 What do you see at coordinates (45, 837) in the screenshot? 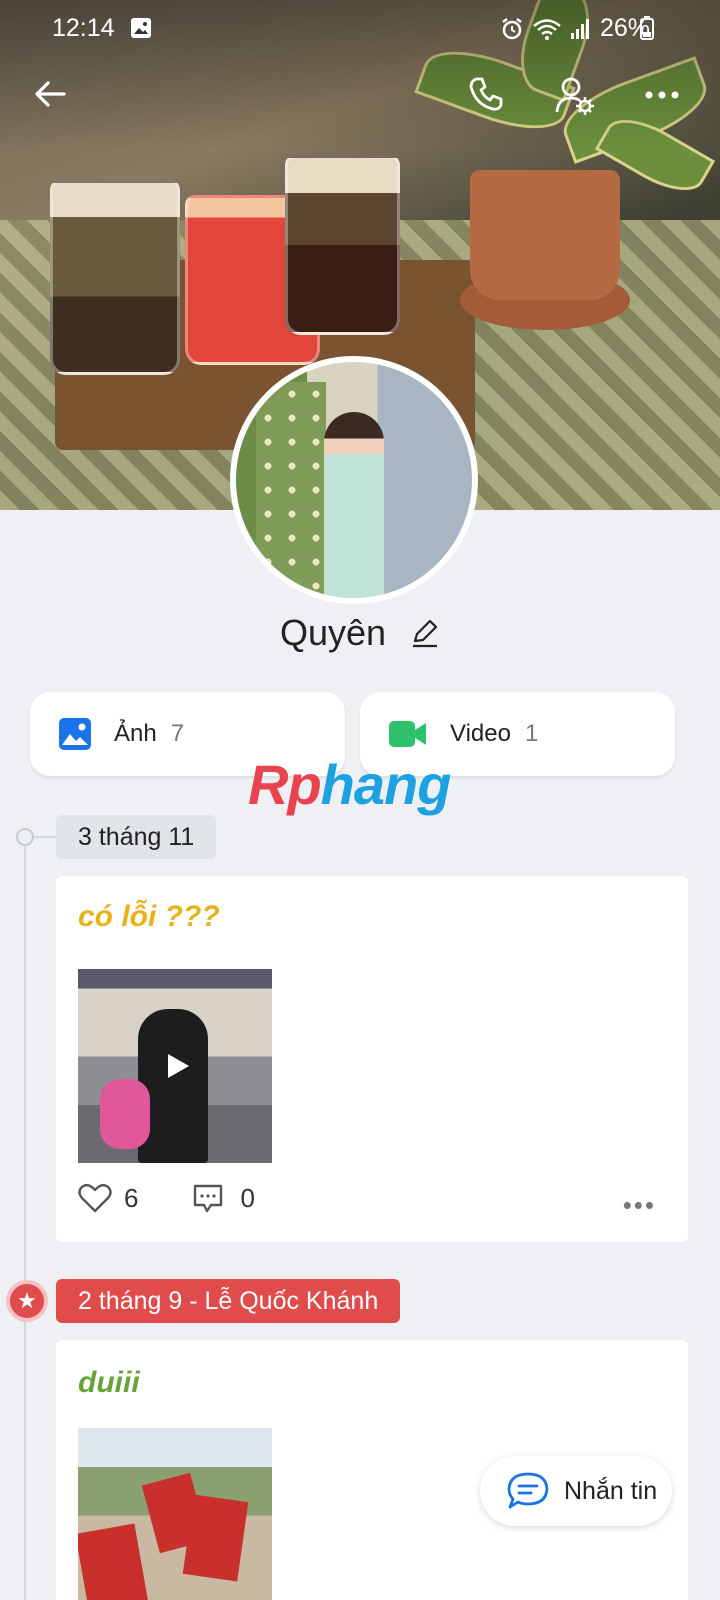
I see `timeline-connector` at bounding box center [45, 837].